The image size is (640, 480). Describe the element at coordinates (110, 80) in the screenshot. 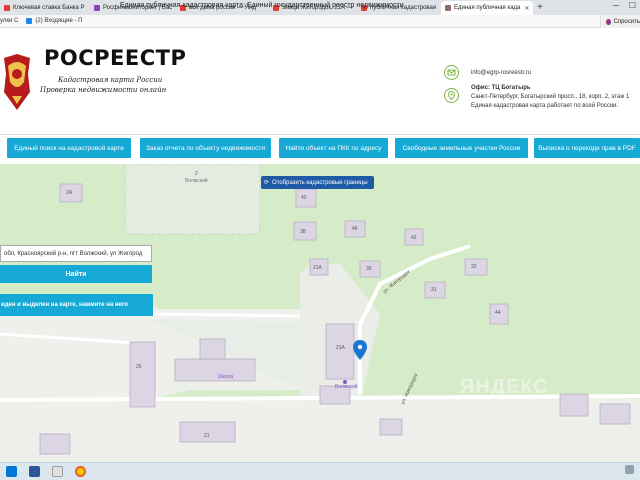

I see `logo-subtitle-line1: Кадастровая карта России` at that location.